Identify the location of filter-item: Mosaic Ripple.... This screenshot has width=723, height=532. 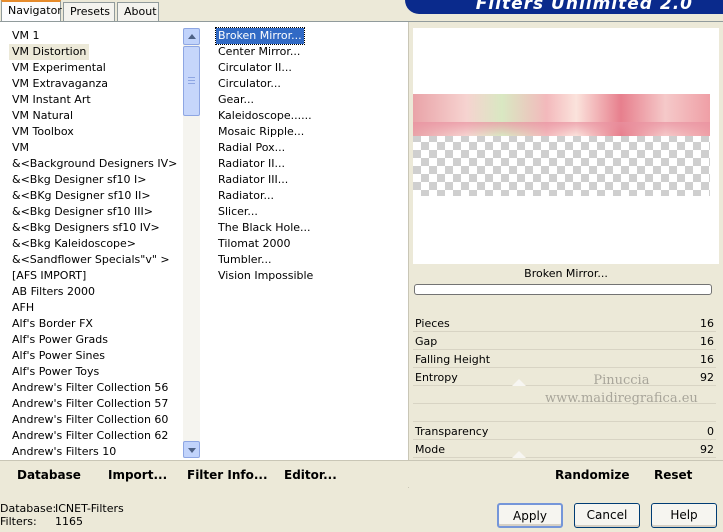
(261, 132).